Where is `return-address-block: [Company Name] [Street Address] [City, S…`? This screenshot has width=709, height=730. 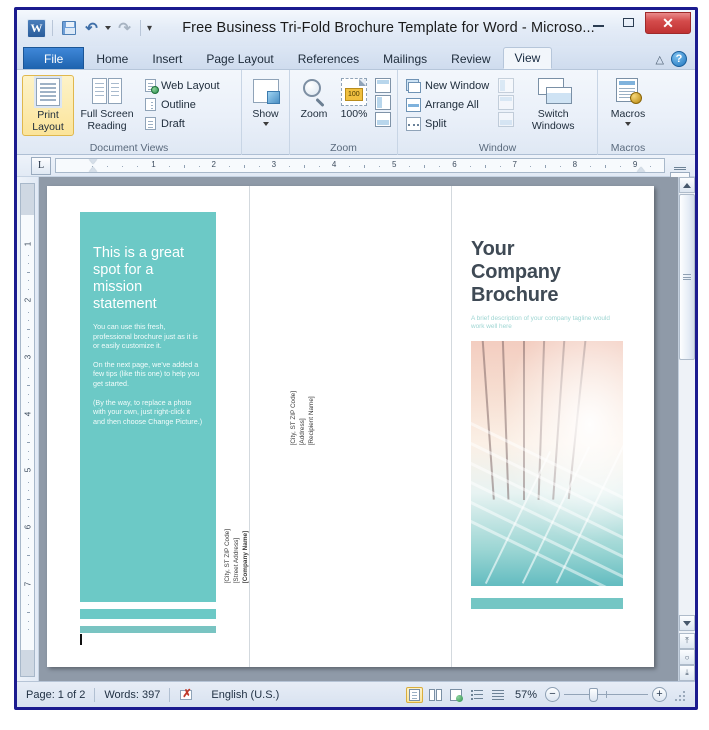
return-address-block: [Company Name] [Street Address] [City, S… is located at coordinates (237, 556).